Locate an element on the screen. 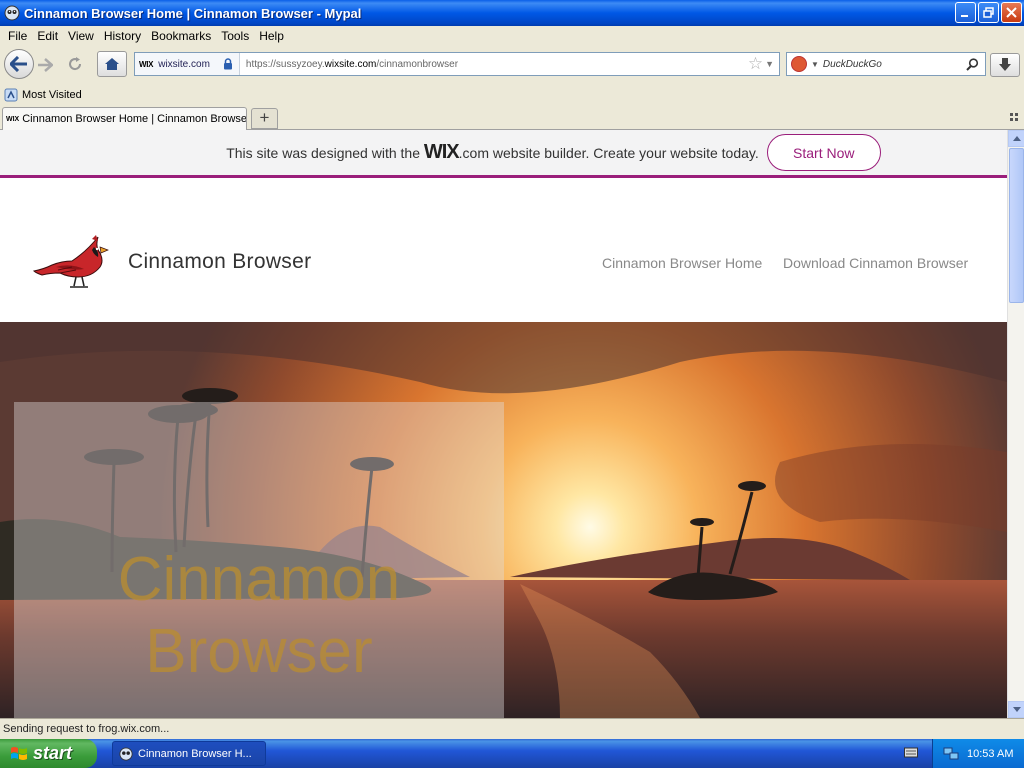 The image size is (1024, 768). restore-button is located at coordinates (988, 12).